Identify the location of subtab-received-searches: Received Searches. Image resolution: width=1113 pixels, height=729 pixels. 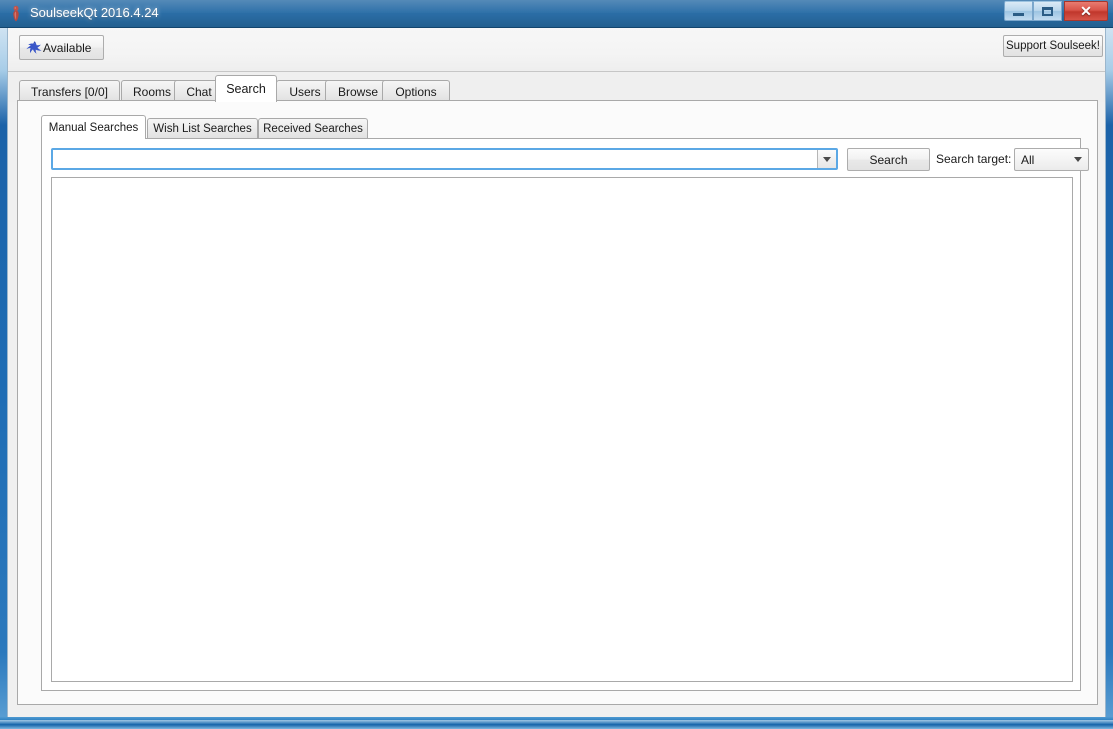
(313, 128).